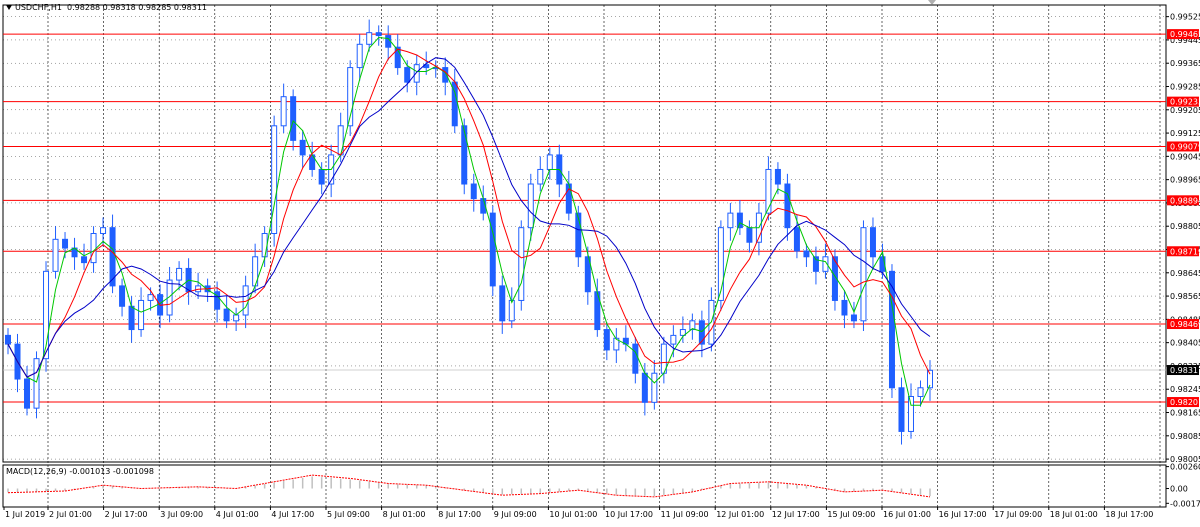 The image size is (1200, 527). I want to click on x-tick-label: 1 Jul 2019, so click(25, 514).